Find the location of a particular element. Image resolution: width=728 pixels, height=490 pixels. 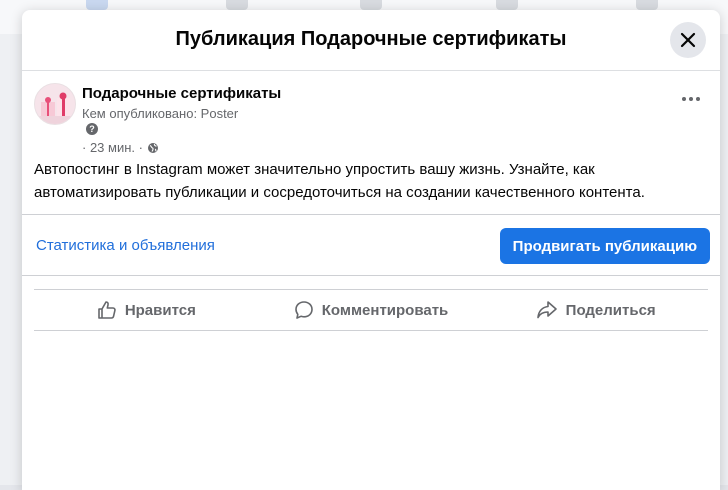

boost-post-button: Продвигать публикацию is located at coordinates (604, 246).